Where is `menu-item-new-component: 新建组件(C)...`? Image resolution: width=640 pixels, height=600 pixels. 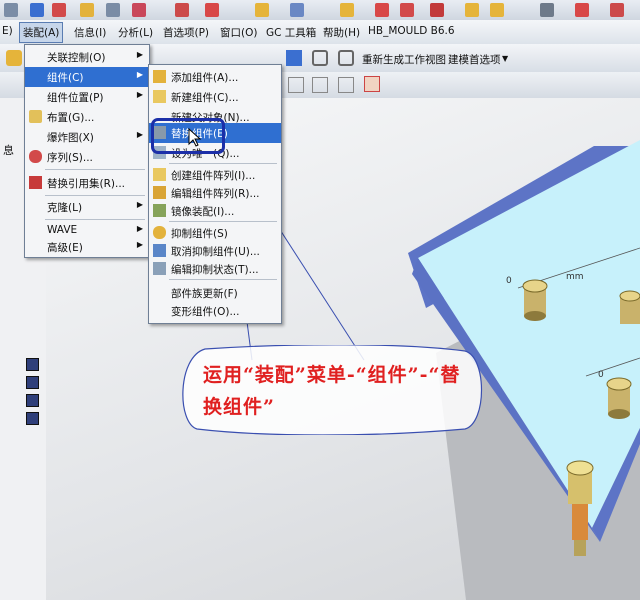
menu-item-new-component: 新建组件(C)... is located at coordinates (215, 97).